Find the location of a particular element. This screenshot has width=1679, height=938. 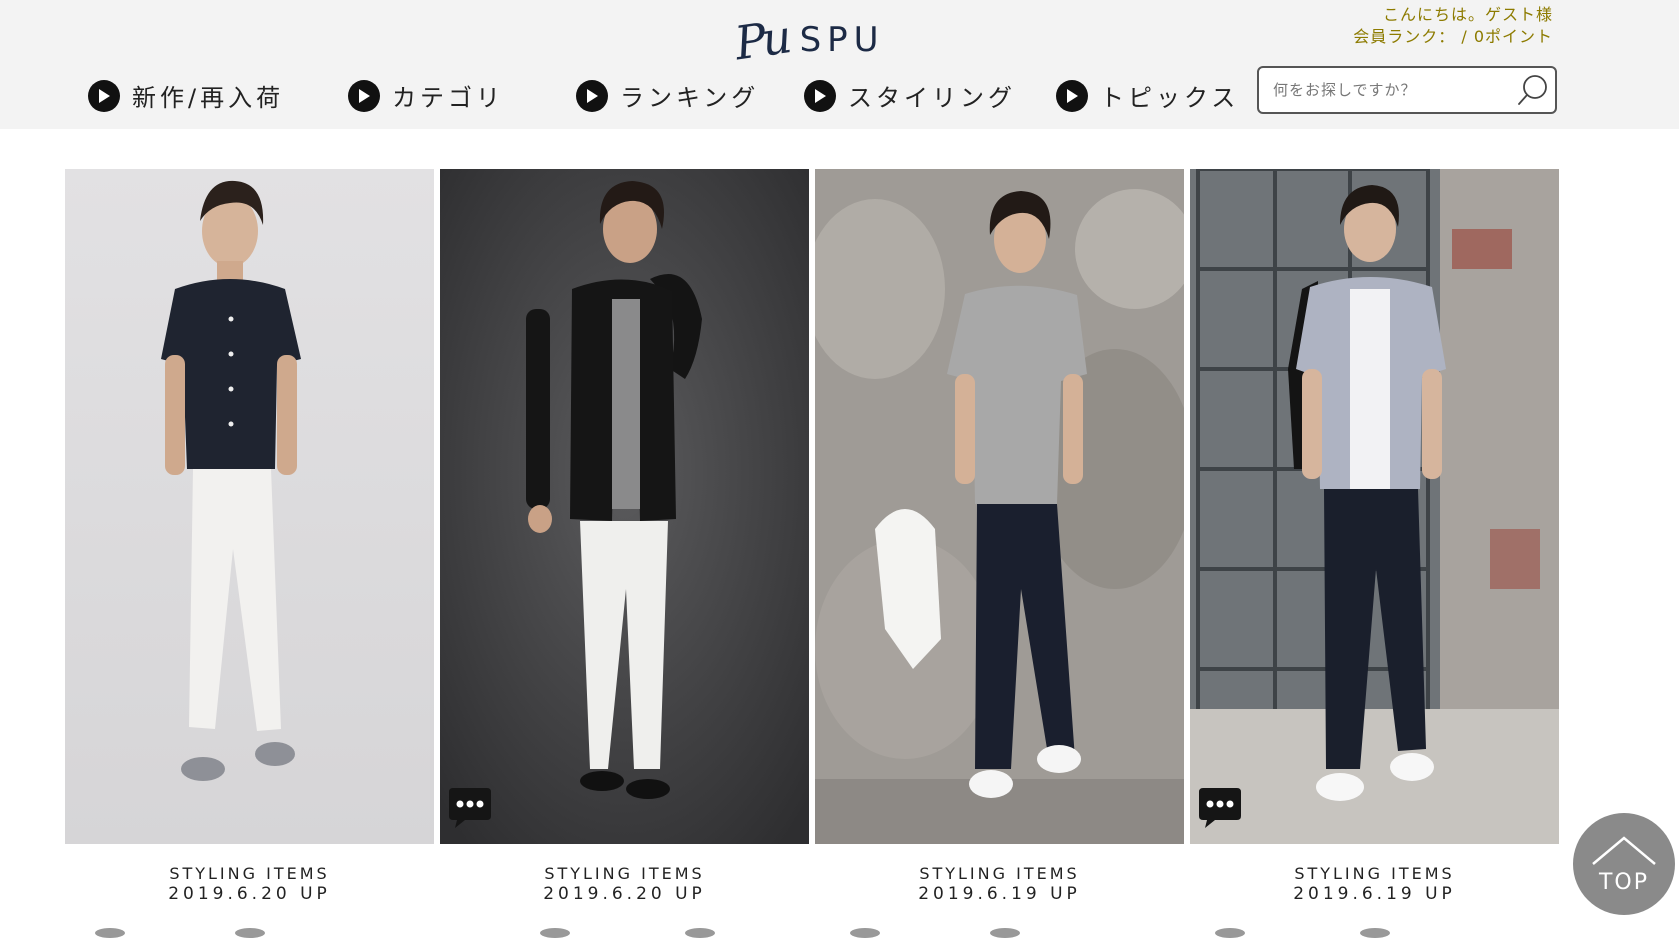

site-logo: Pu SPU is located at coordinates (813, 40).